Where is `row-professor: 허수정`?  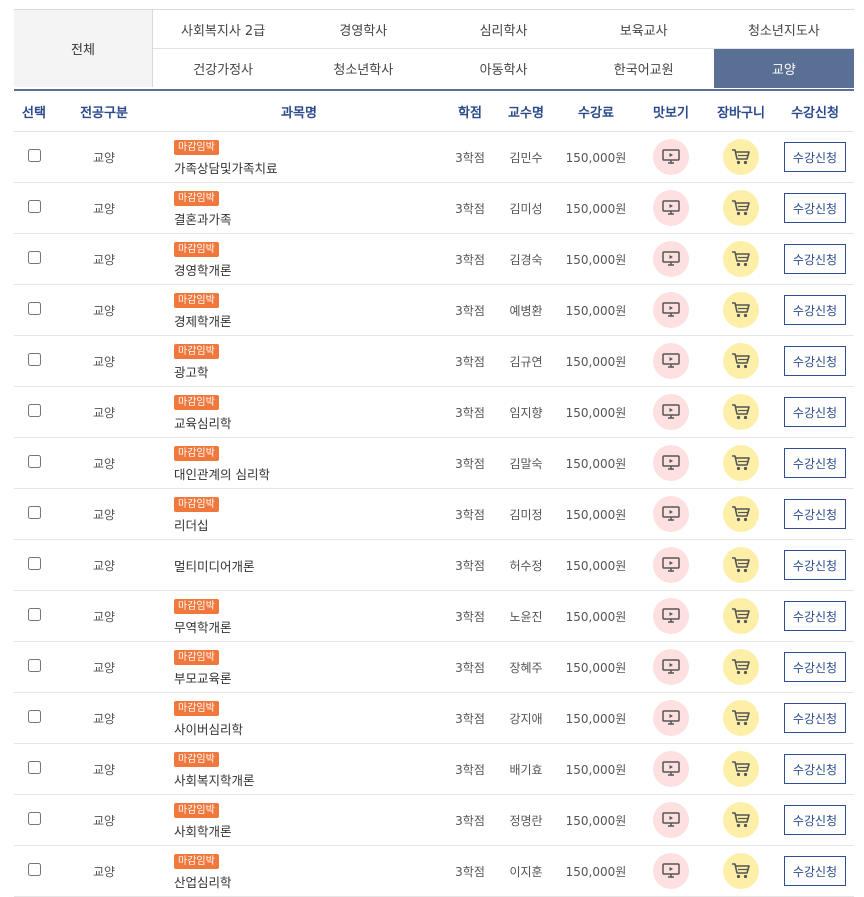
row-professor: 허수정 is located at coordinates (526, 565).